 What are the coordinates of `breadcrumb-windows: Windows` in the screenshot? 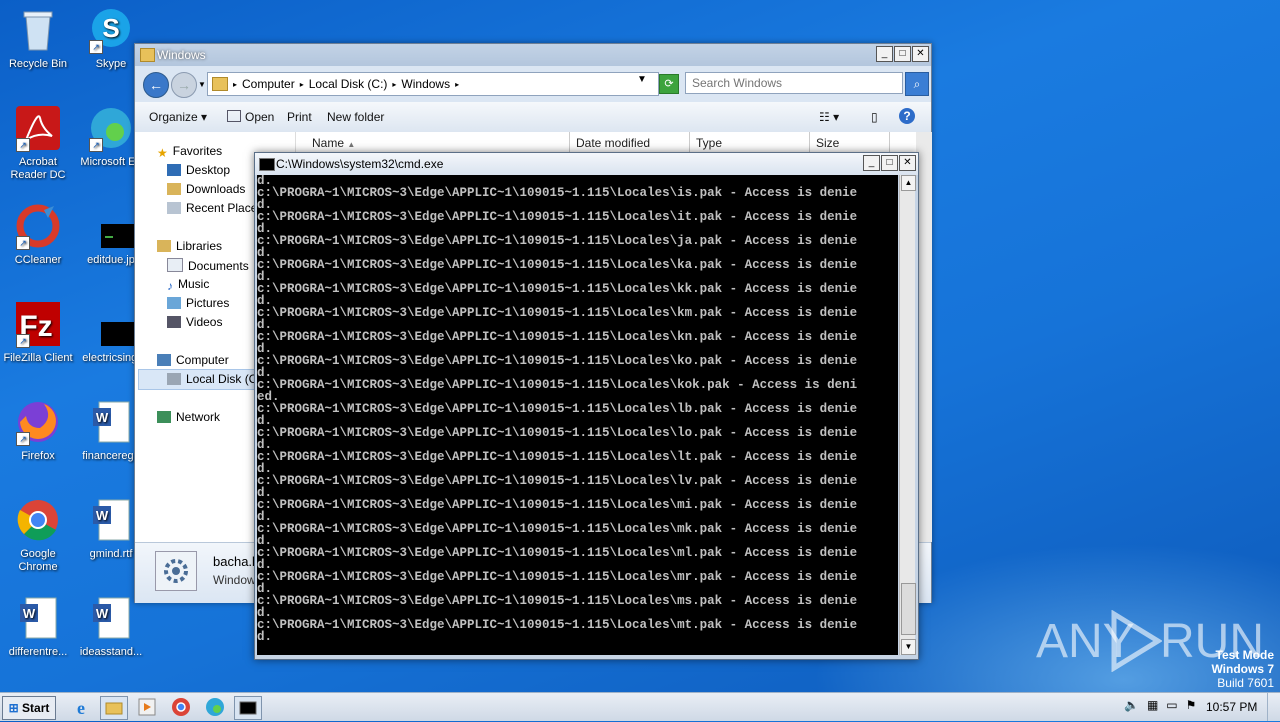 It's located at (425, 84).